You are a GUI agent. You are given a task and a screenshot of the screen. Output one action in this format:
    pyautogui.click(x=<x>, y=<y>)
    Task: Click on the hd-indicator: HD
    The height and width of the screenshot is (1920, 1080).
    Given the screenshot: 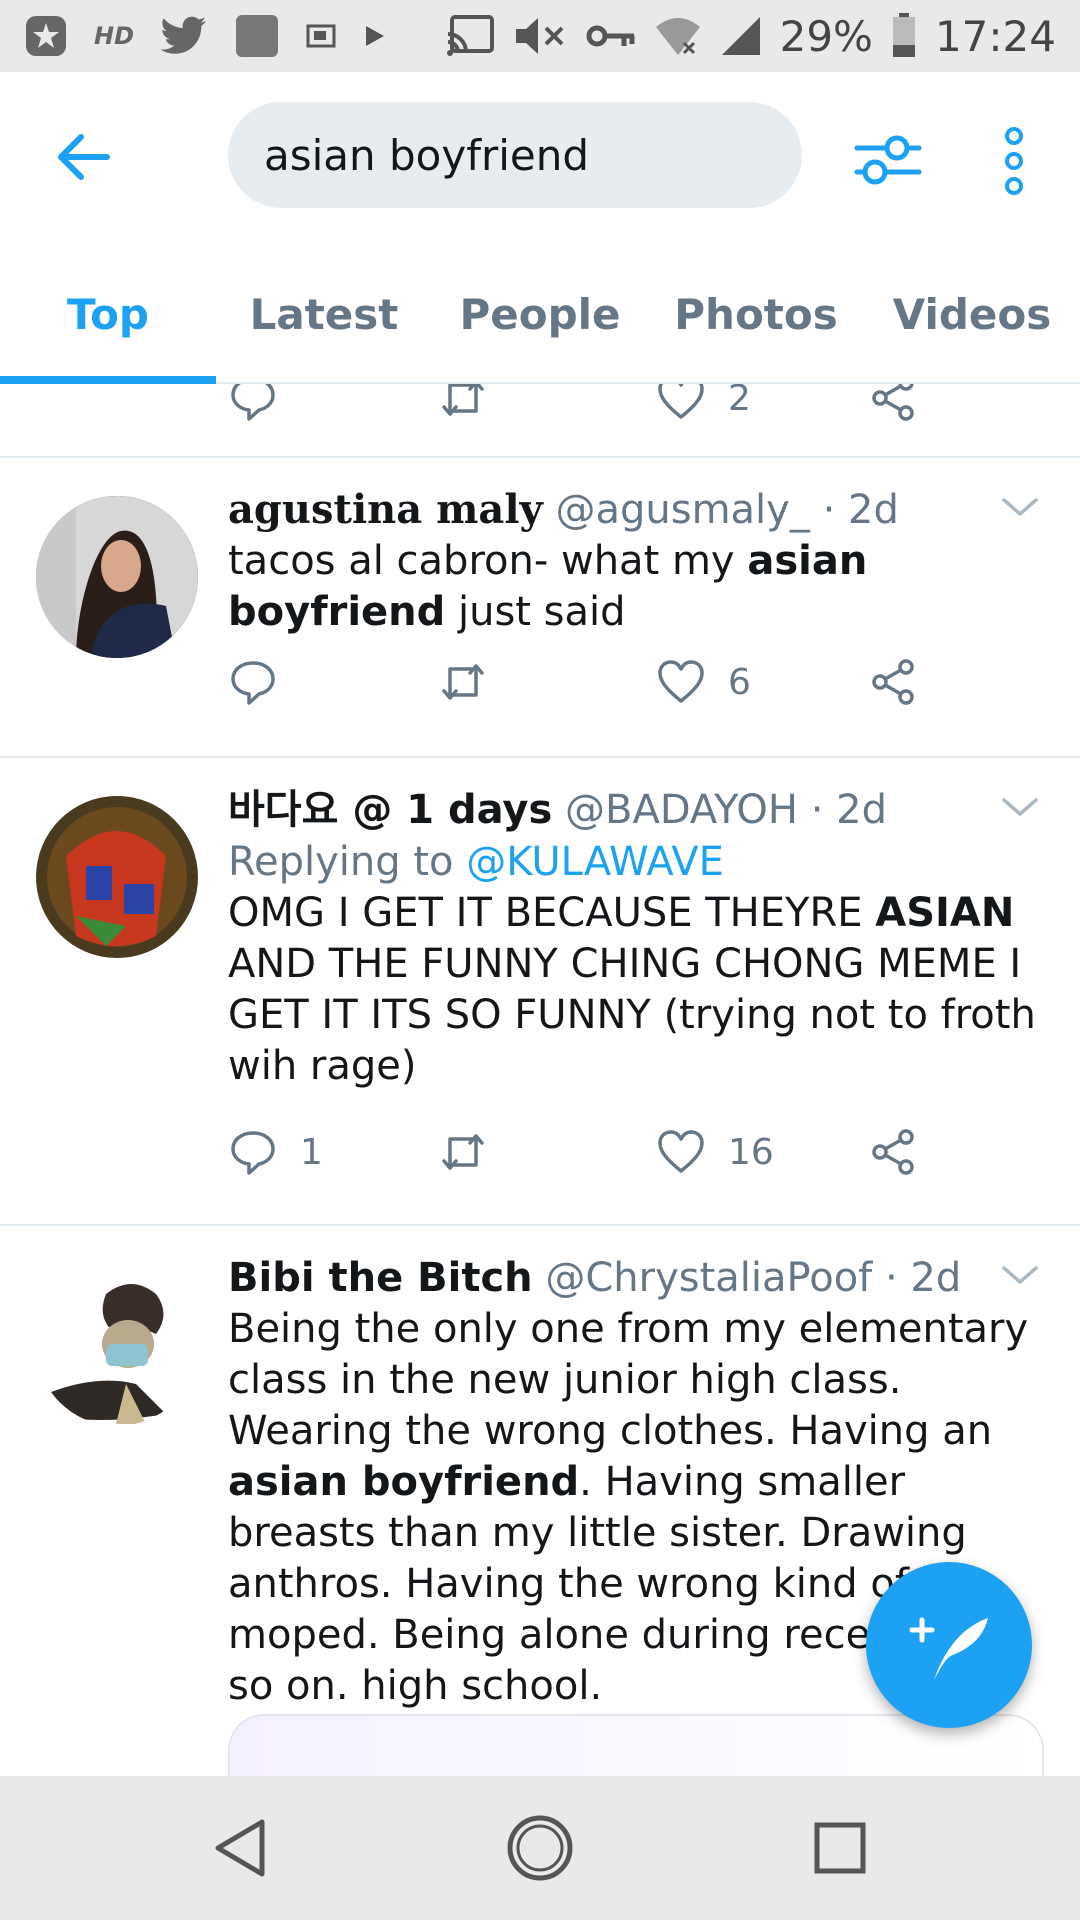 What is the action you would take?
    pyautogui.click(x=114, y=36)
    